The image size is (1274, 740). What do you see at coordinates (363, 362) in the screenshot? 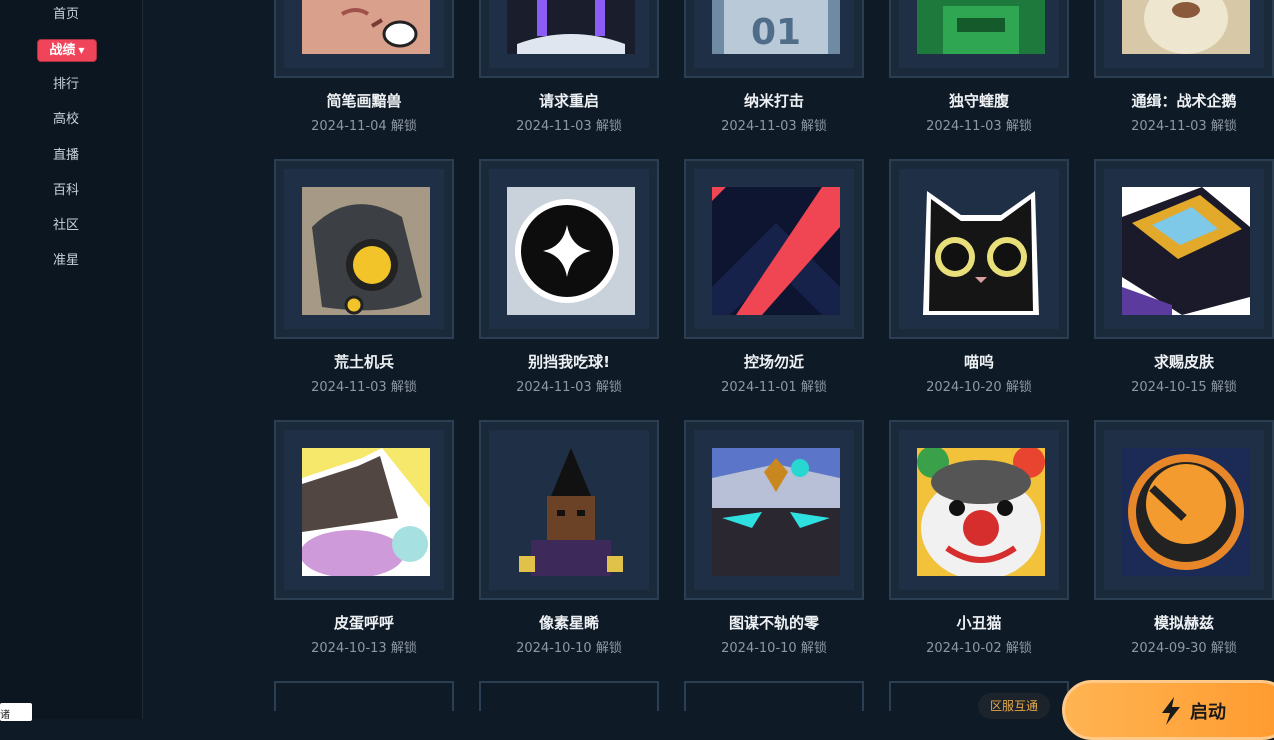
I see `card-title: 荒土机兵` at bounding box center [363, 362].